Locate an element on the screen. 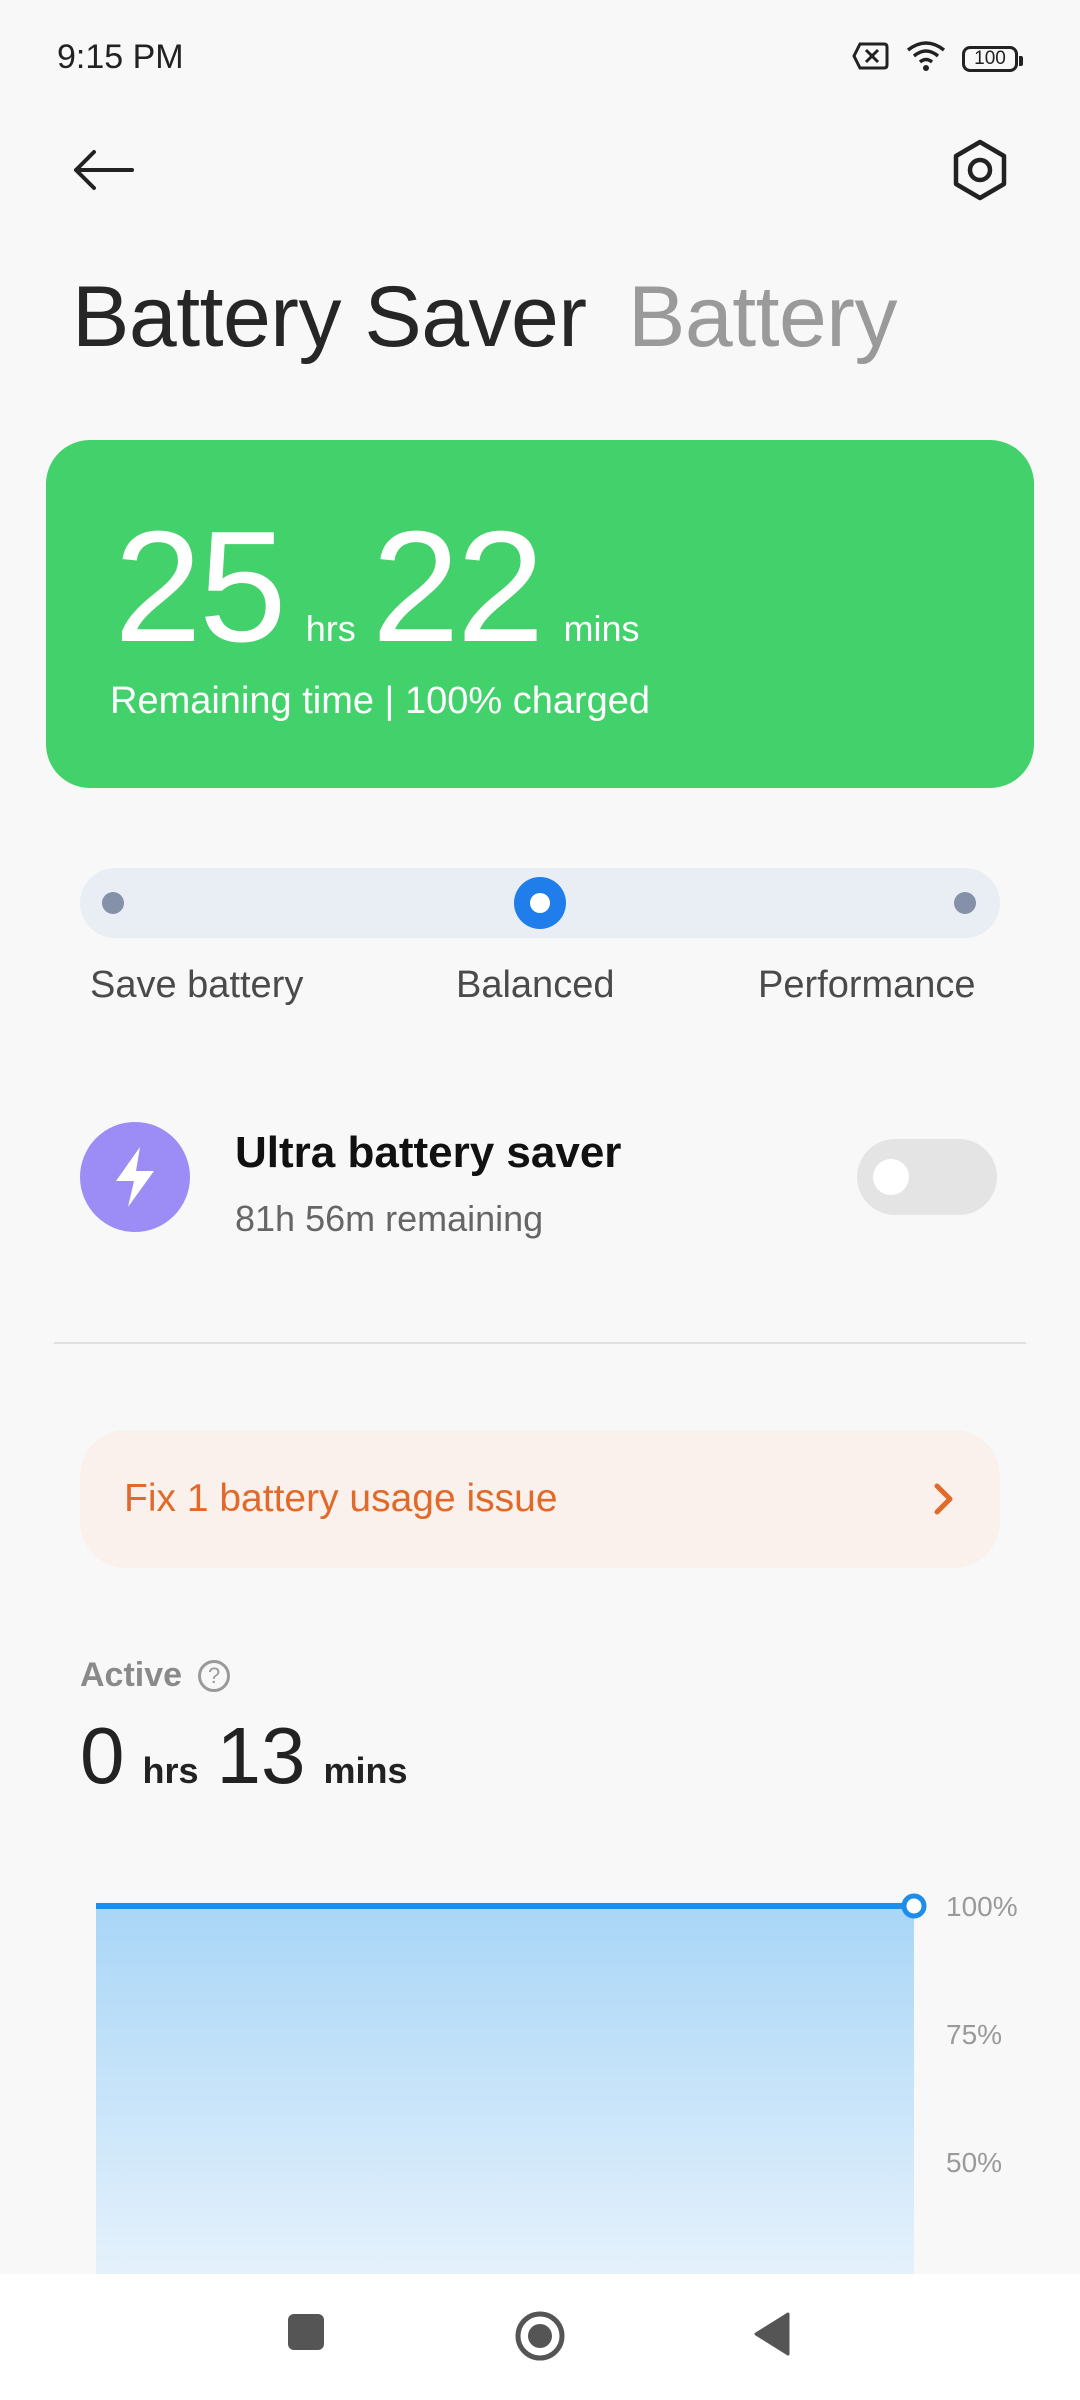 The height and width of the screenshot is (2400, 1080). chart-svg: 100% 75% 50% is located at coordinates (557, 2085).